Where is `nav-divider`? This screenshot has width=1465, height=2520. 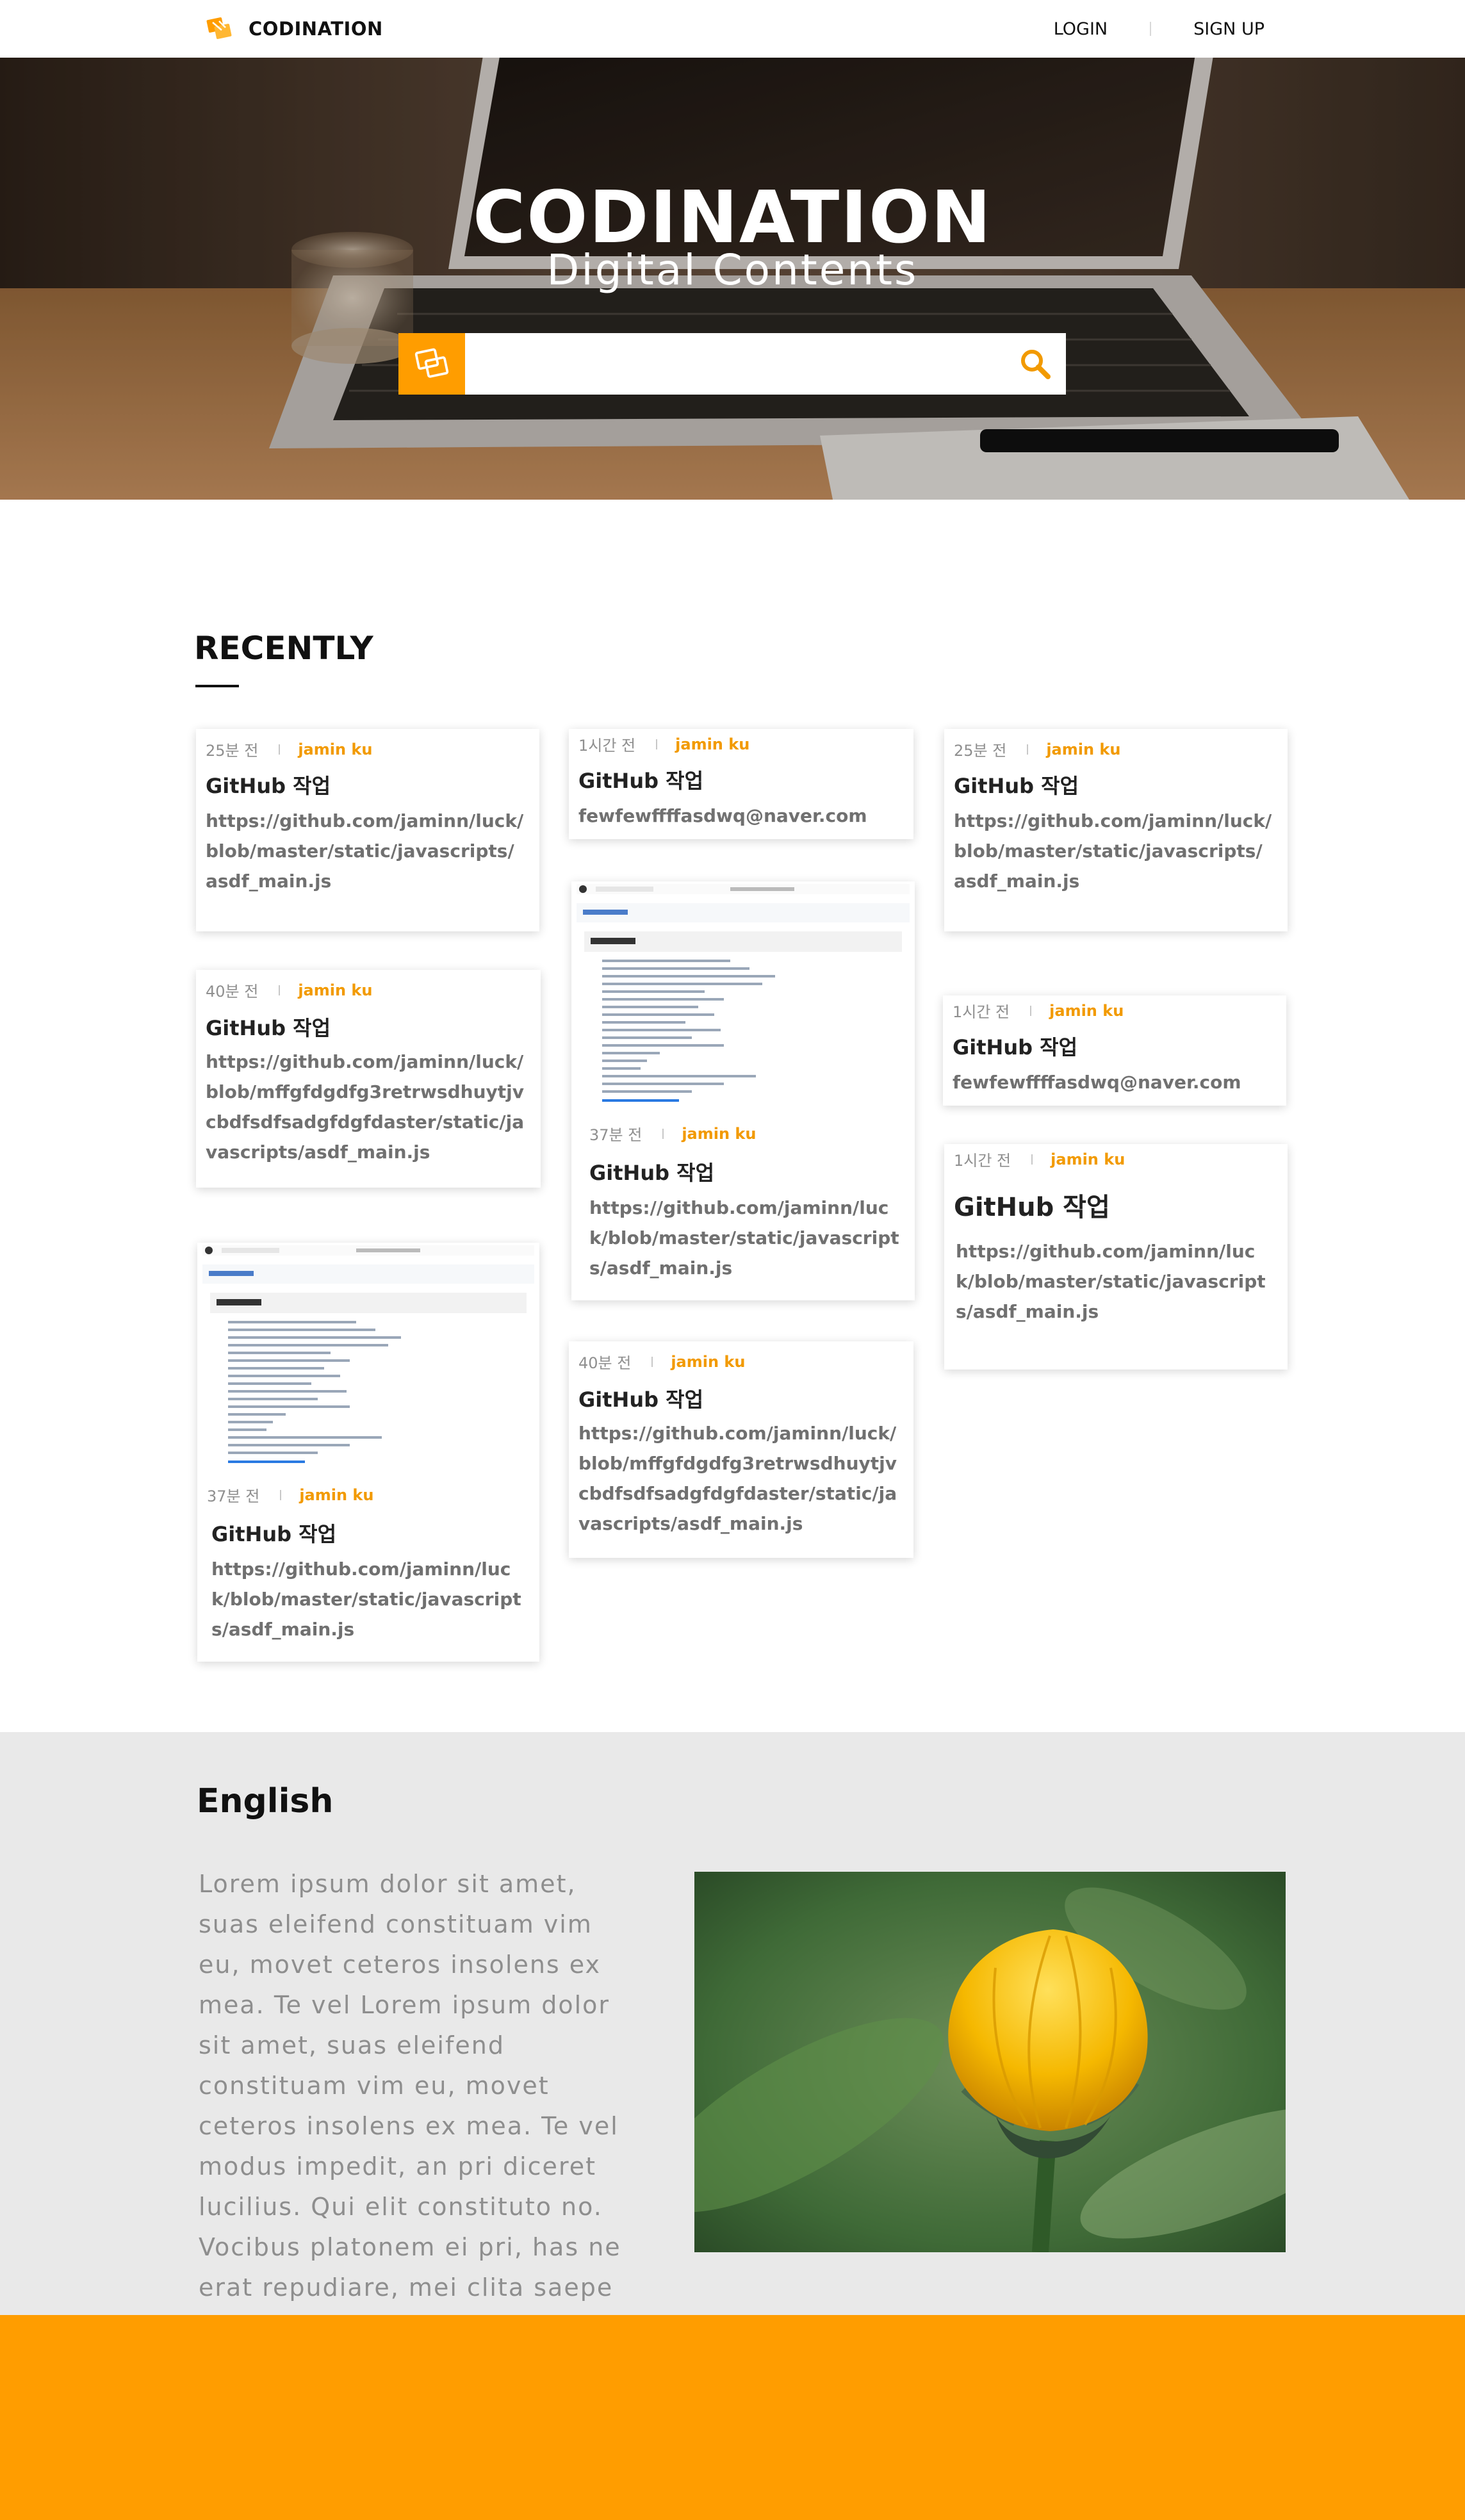 nav-divider is located at coordinates (1151, 29).